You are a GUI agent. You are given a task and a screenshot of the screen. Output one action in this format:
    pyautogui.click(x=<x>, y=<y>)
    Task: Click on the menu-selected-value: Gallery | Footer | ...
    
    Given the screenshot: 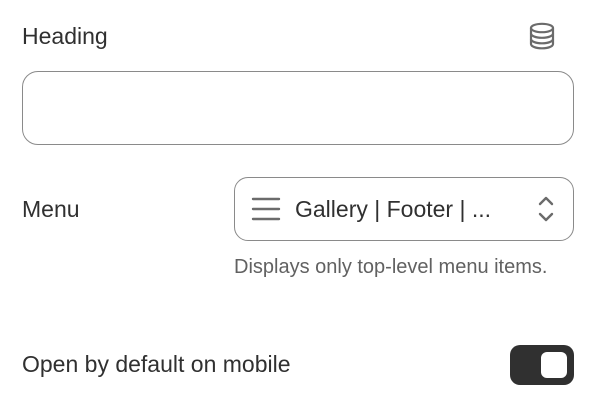 What is the action you would take?
    pyautogui.click(x=393, y=209)
    